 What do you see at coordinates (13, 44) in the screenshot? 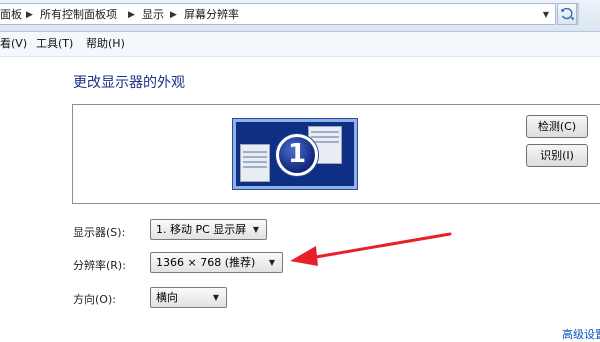
I see `menu-view: 看(V)` at bounding box center [13, 44].